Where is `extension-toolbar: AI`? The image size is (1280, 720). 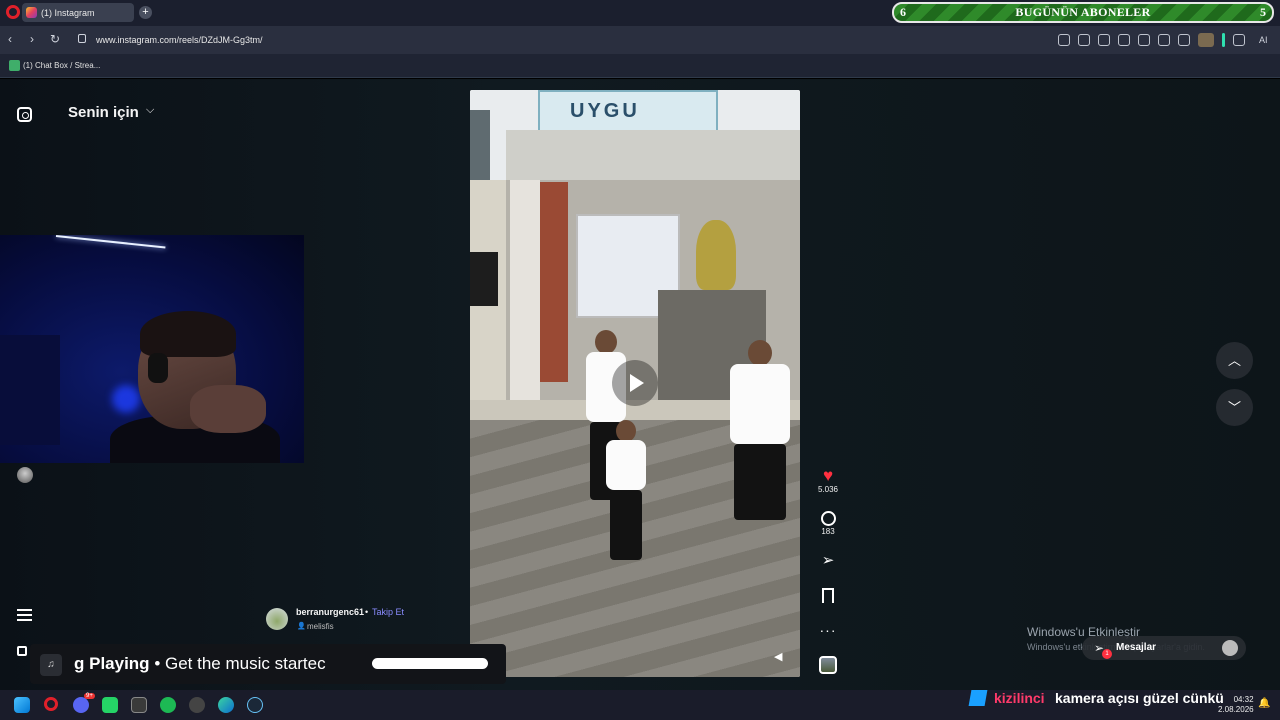
extension-toolbar: AI is located at coordinates (1163, 40).